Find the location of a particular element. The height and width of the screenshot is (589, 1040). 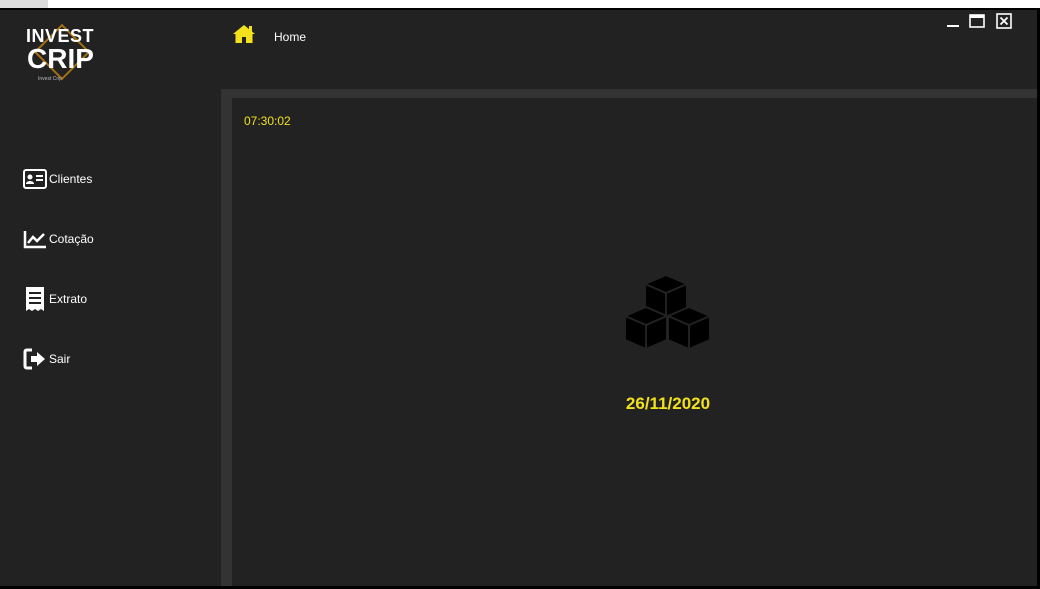

chart-line-icon is located at coordinates (35, 239).